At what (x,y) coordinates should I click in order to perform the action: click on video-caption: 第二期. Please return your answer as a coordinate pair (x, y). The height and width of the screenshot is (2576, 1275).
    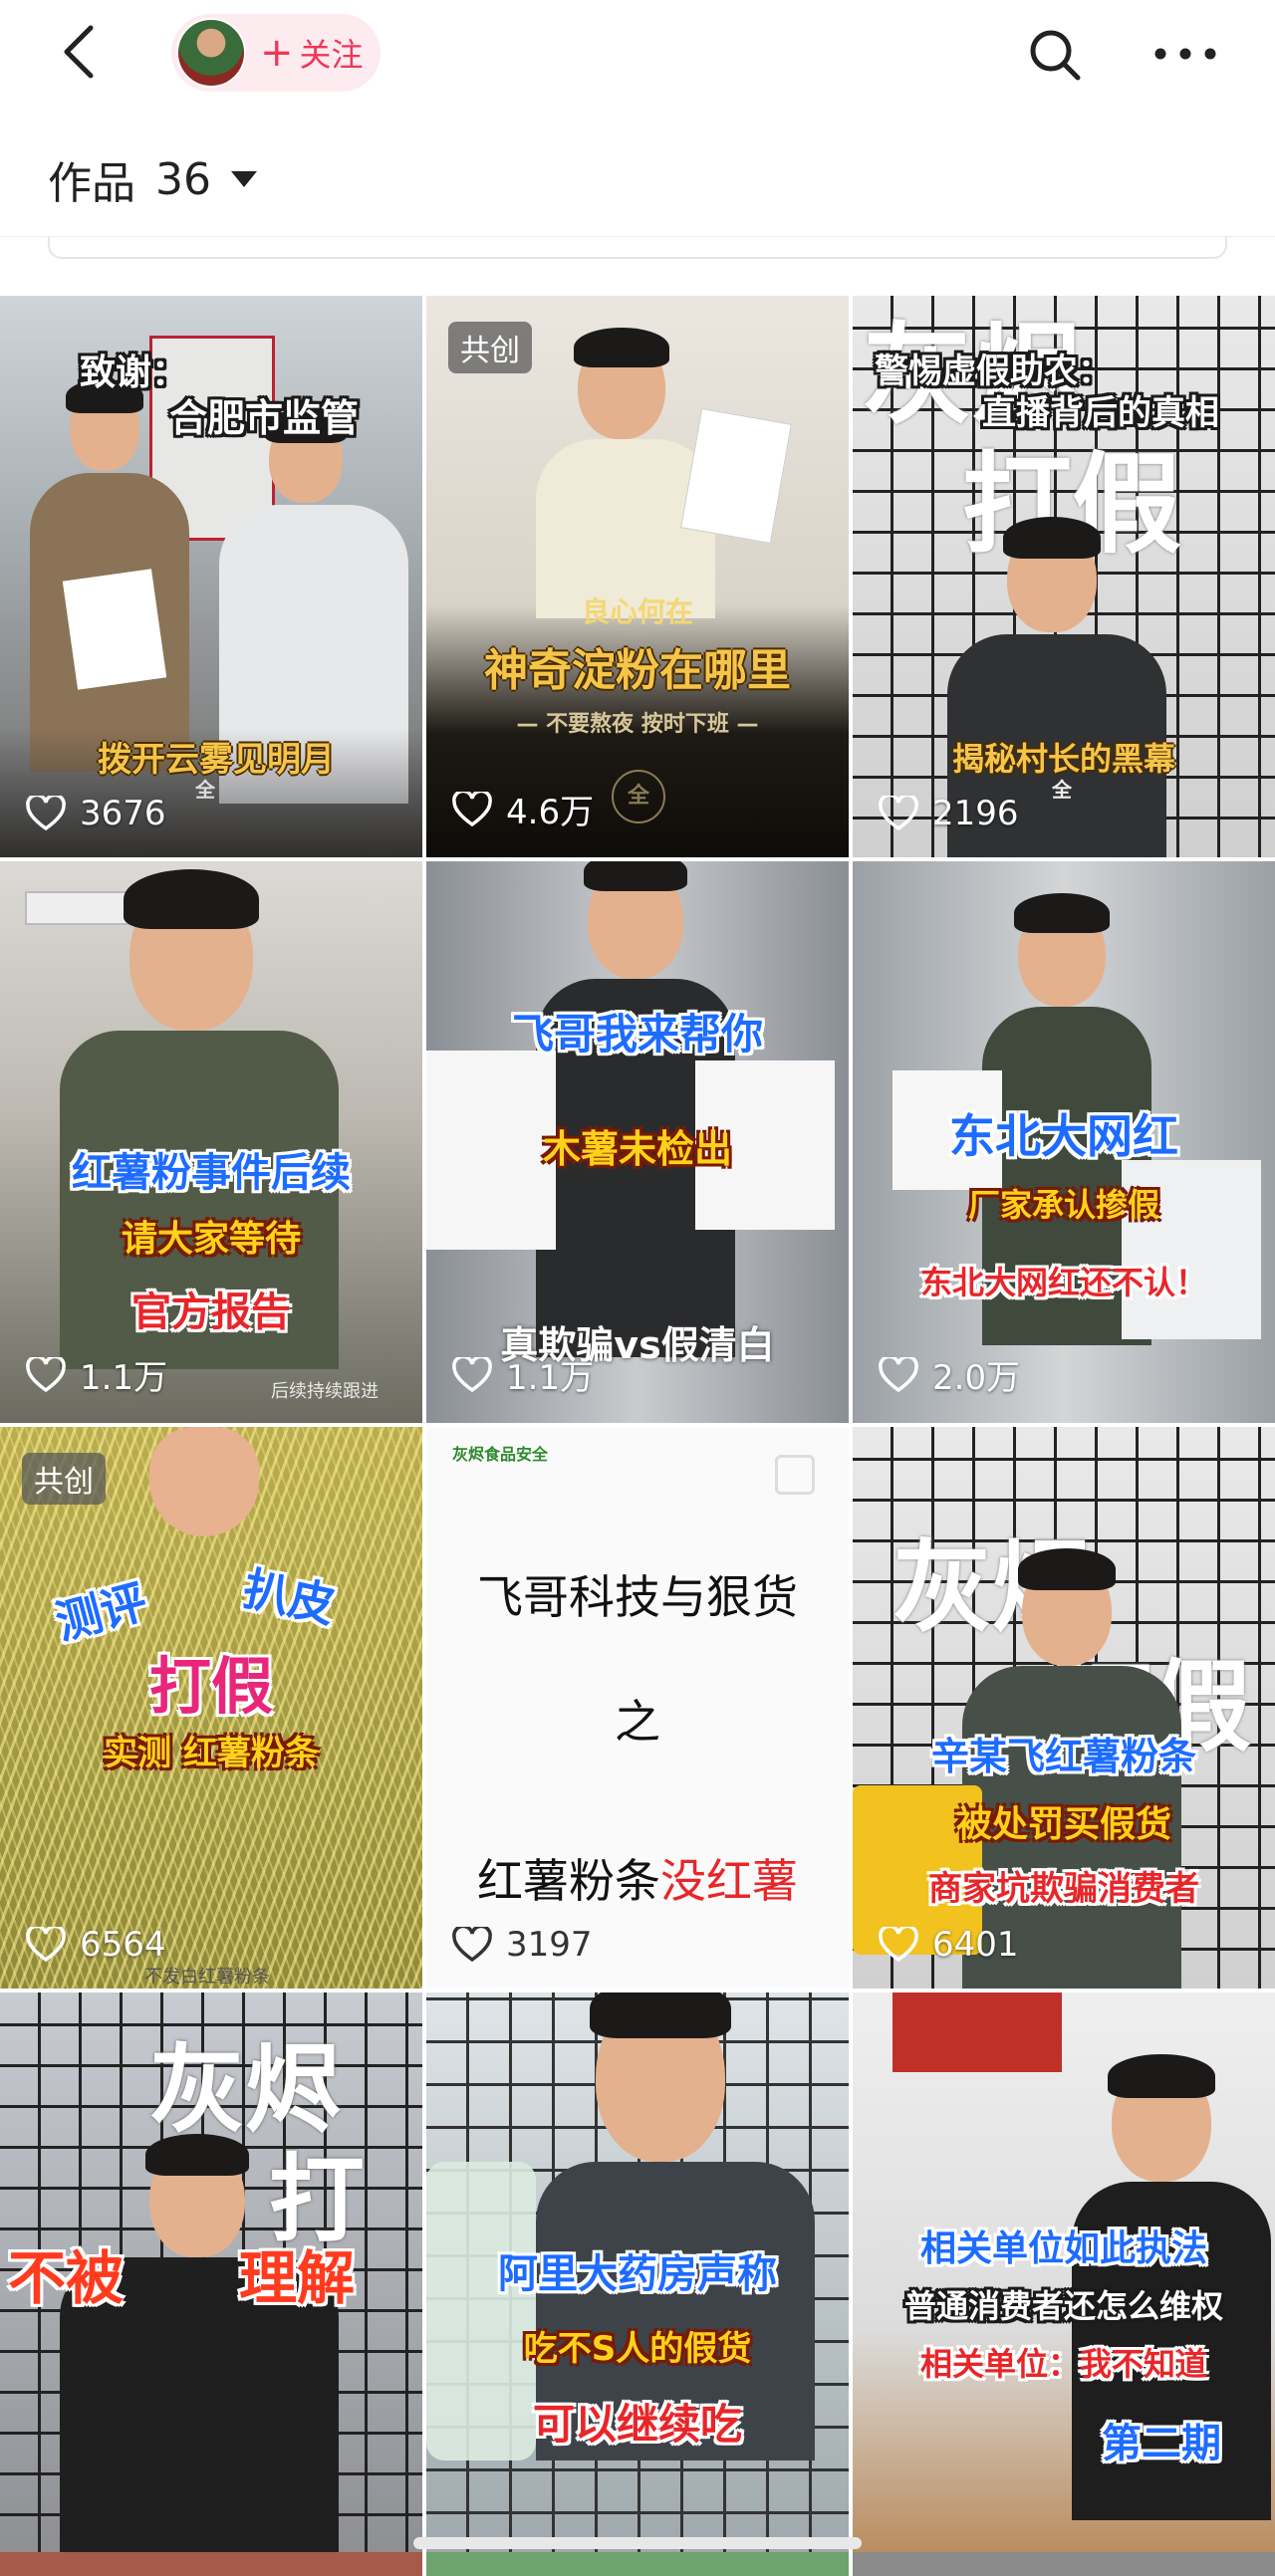
    Looking at the image, I should click on (1161, 2443).